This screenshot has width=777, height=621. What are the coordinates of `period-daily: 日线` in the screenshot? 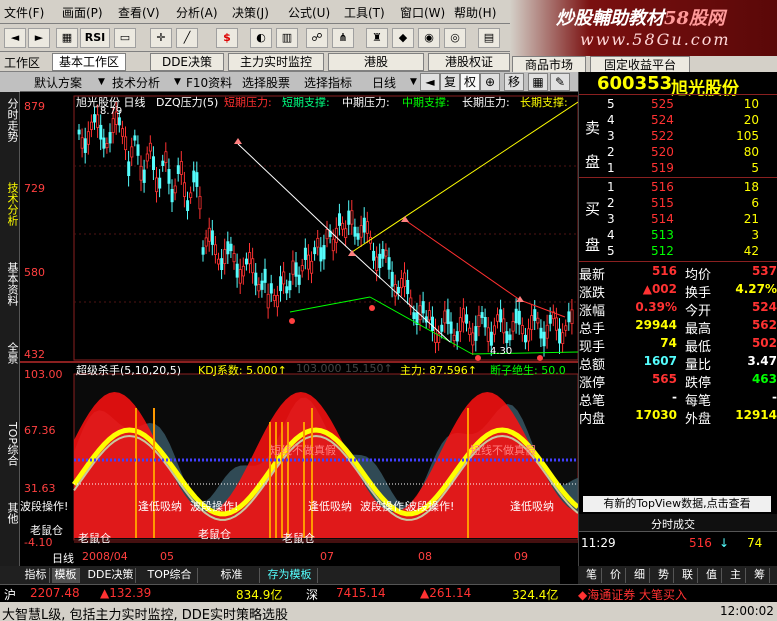 It's located at (384, 82).